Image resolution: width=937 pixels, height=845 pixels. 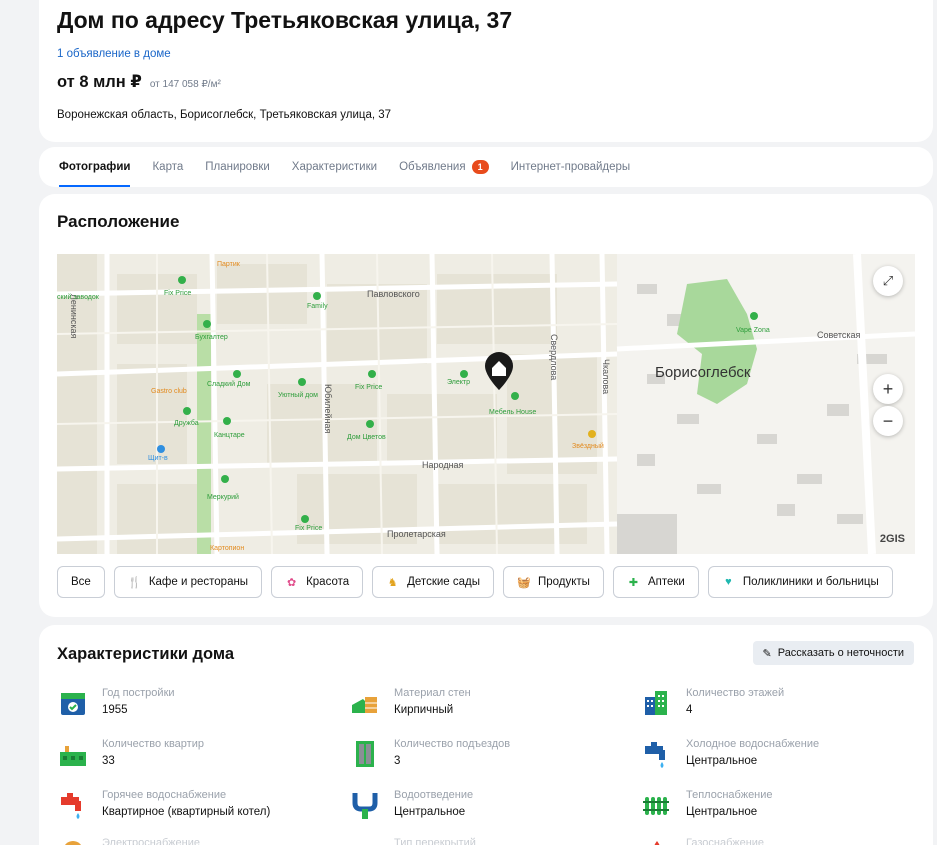 I want to click on filter-all: Все, so click(x=81, y=582).